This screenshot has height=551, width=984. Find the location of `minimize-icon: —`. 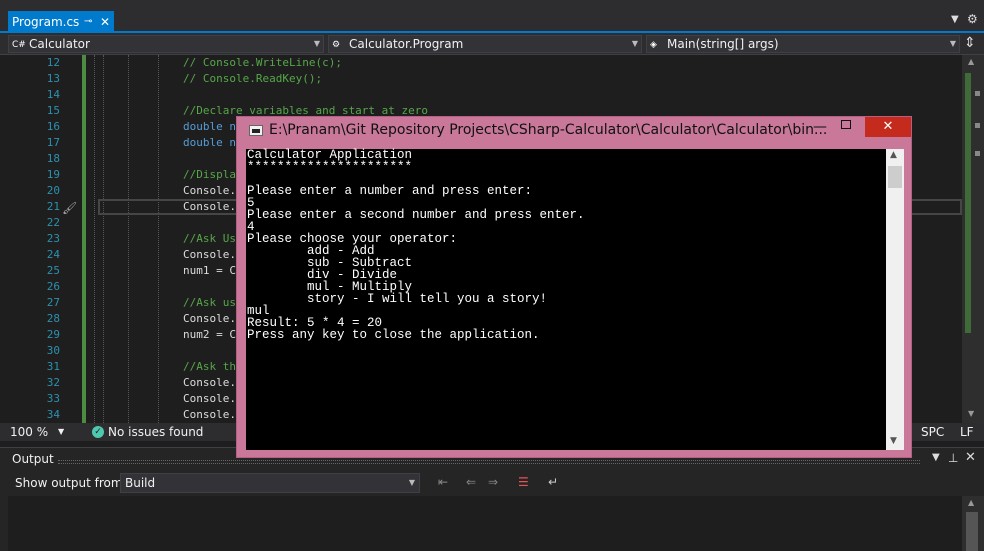

minimize-icon: — is located at coordinates (820, 127).